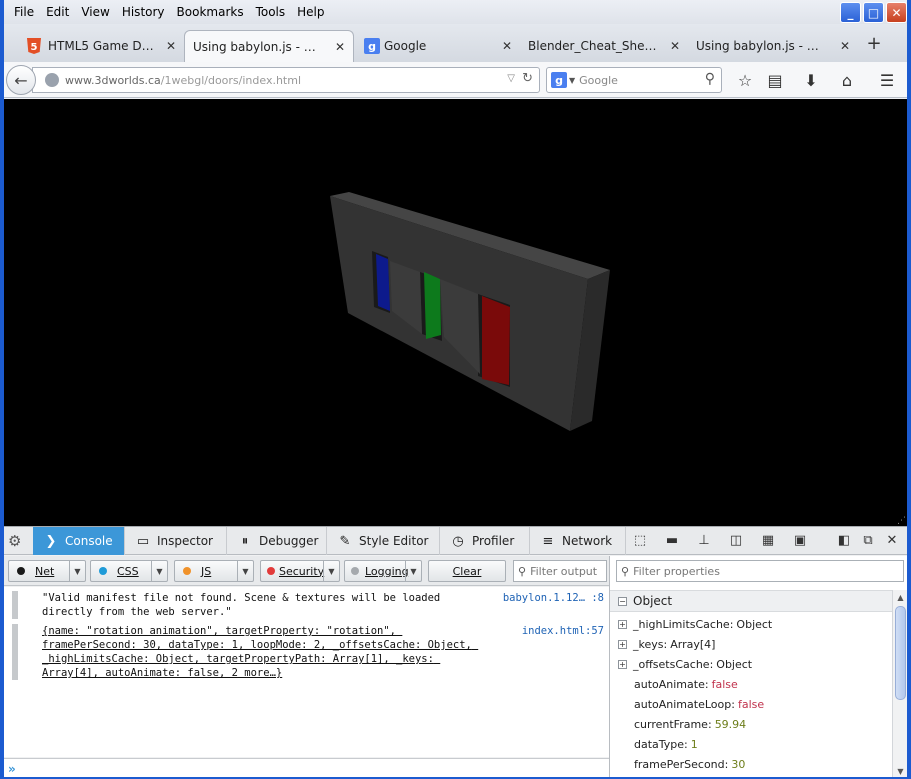 This screenshot has width=911, height=779. Describe the element at coordinates (874, 43) in the screenshot. I see `new-tab-button: +` at that location.